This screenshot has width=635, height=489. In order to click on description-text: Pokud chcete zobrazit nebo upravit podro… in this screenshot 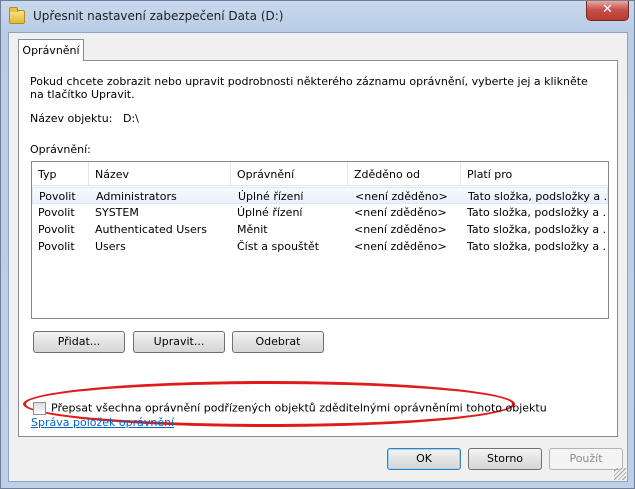, I will do `click(309, 88)`.